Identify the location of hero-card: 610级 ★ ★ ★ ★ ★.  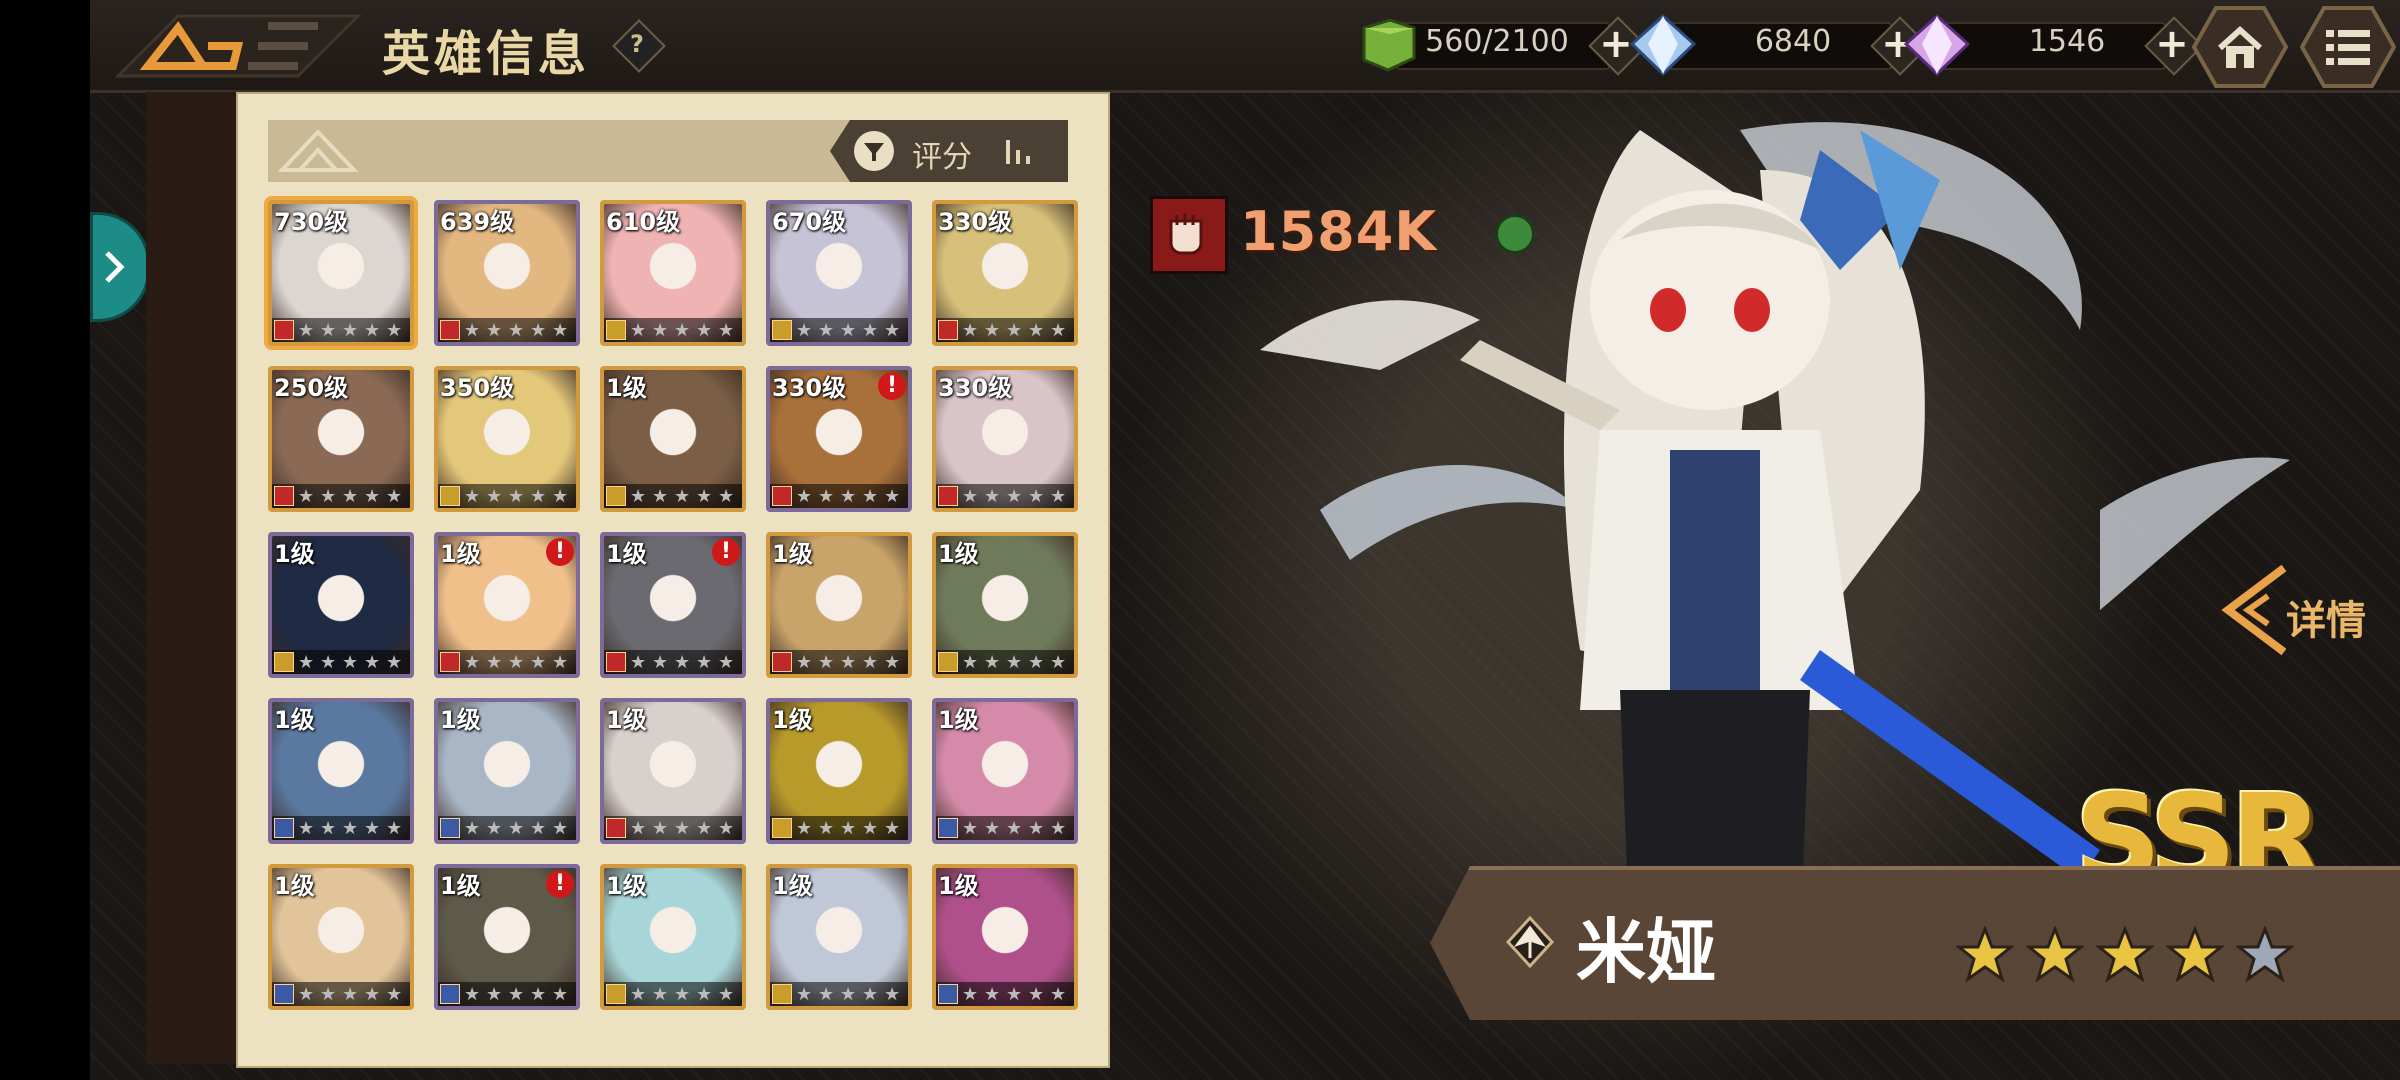
(673, 273).